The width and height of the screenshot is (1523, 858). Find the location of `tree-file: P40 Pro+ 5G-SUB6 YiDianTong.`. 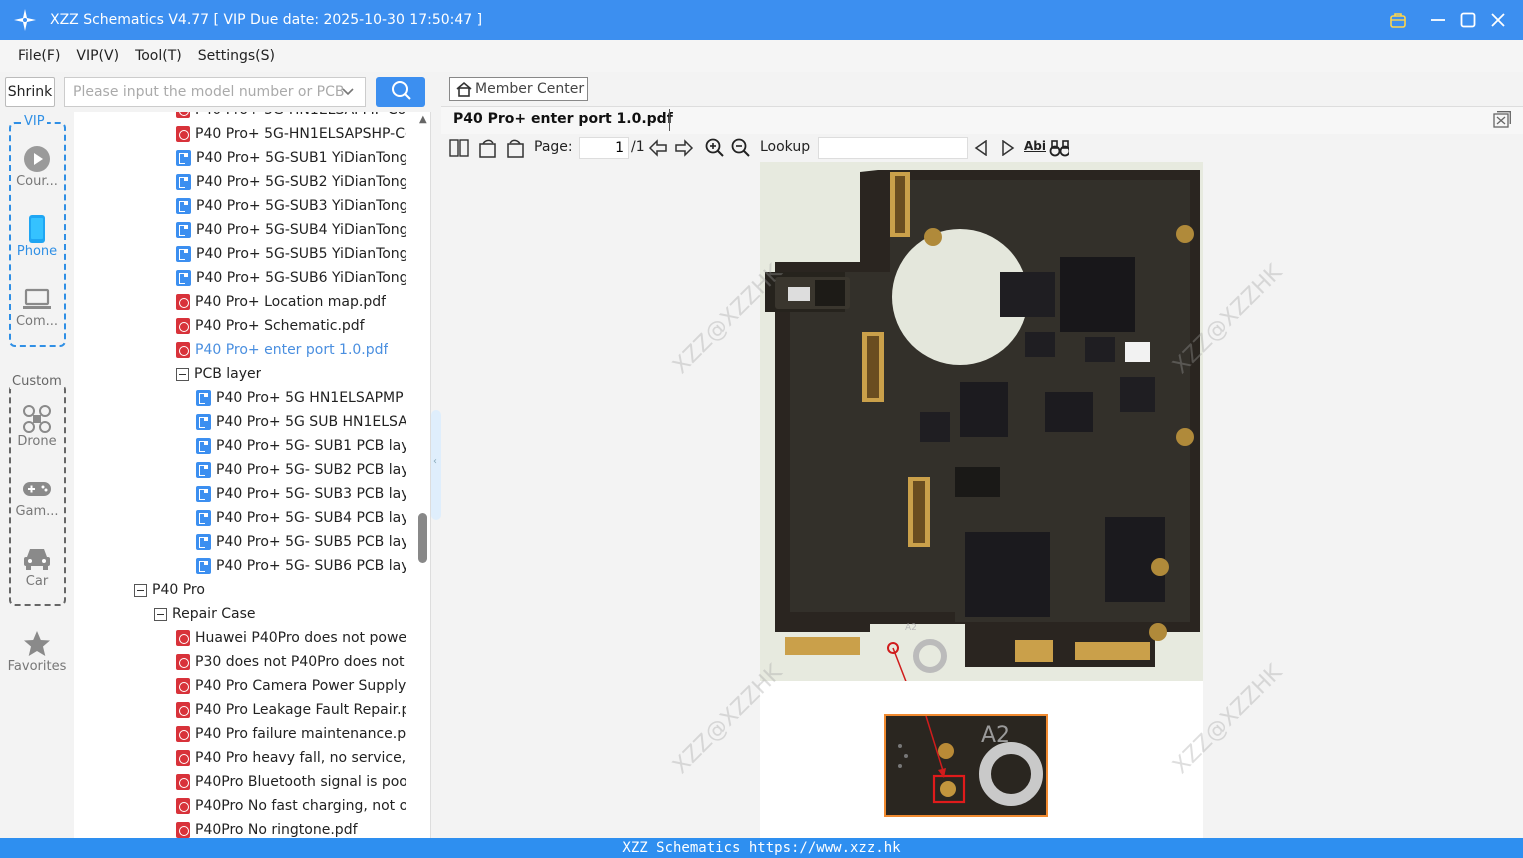

tree-file: P40 Pro+ 5G-SUB6 YiDianTong. is located at coordinates (291, 278).